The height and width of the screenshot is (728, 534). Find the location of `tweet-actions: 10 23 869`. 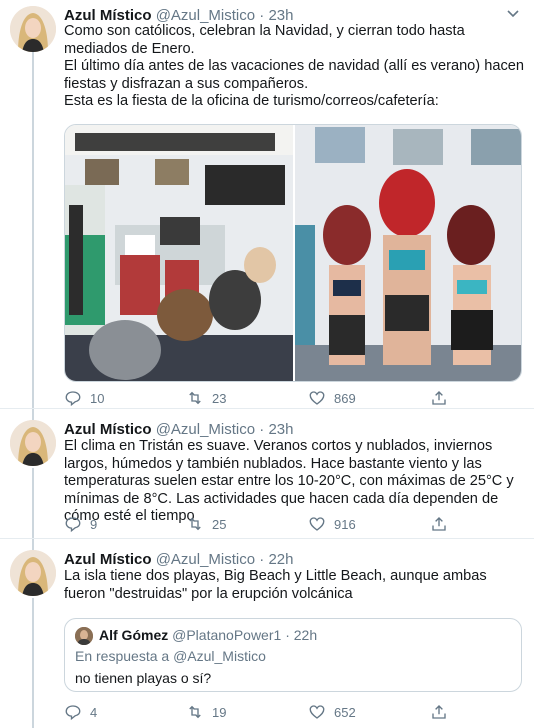

tweet-actions: 10 23 869 is located at coordinates (274, 398).